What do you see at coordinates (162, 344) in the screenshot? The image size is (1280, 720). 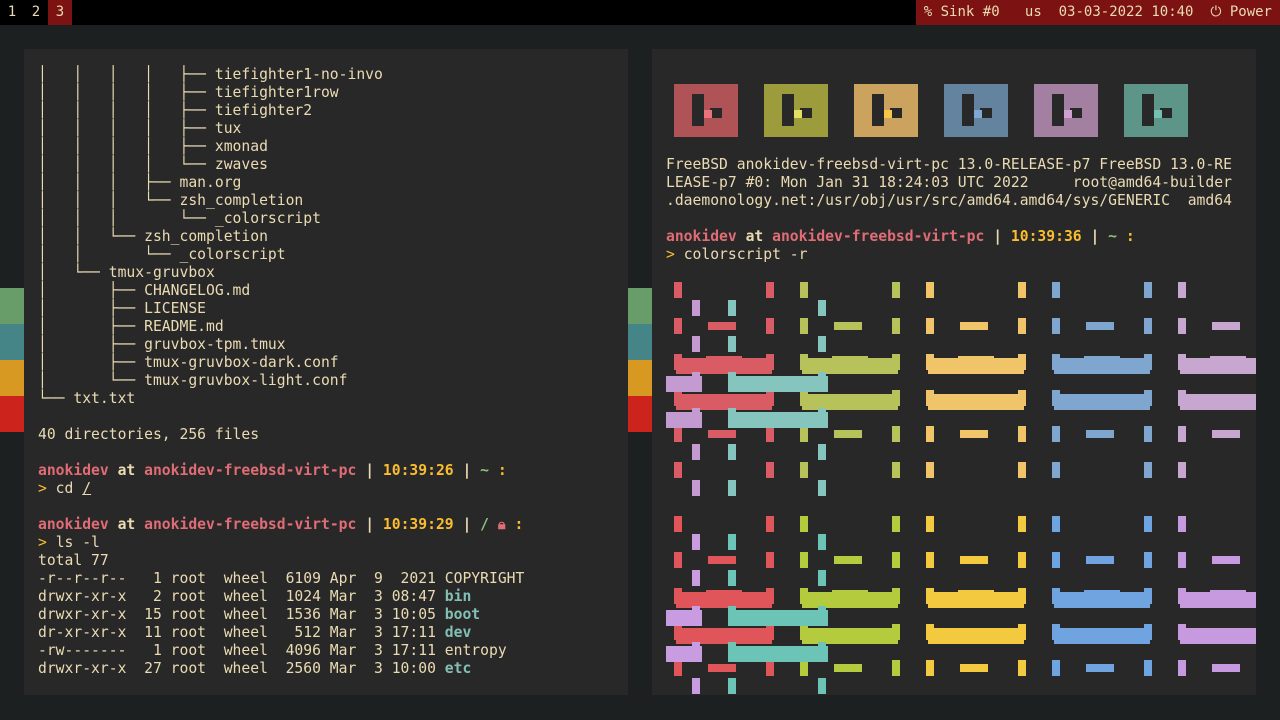 I see `tree-line: │ ├── gruvbox-tpm.tmux` at bounding box center [162, 344].